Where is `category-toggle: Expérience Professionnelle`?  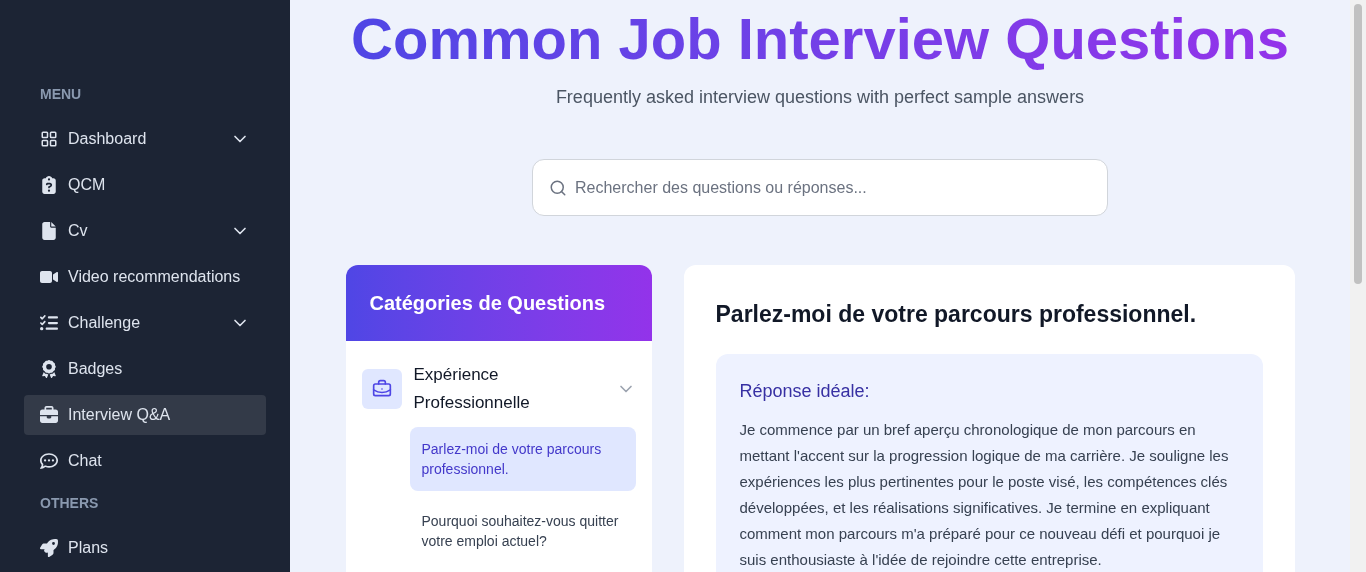 category-toggle: Expérience Professionnelle is located at coordinates (498, 389).